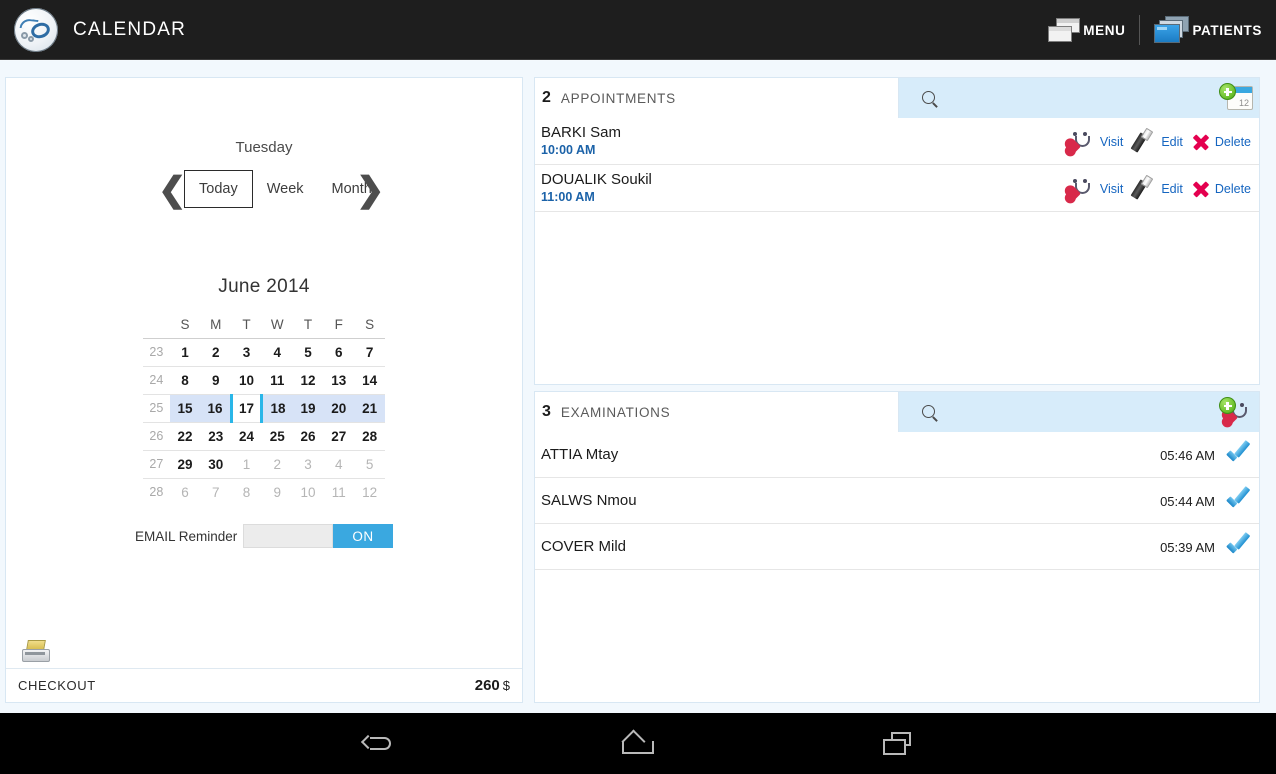 The image size is (1276, 774). I want to click on home-button, so click(638, 744).